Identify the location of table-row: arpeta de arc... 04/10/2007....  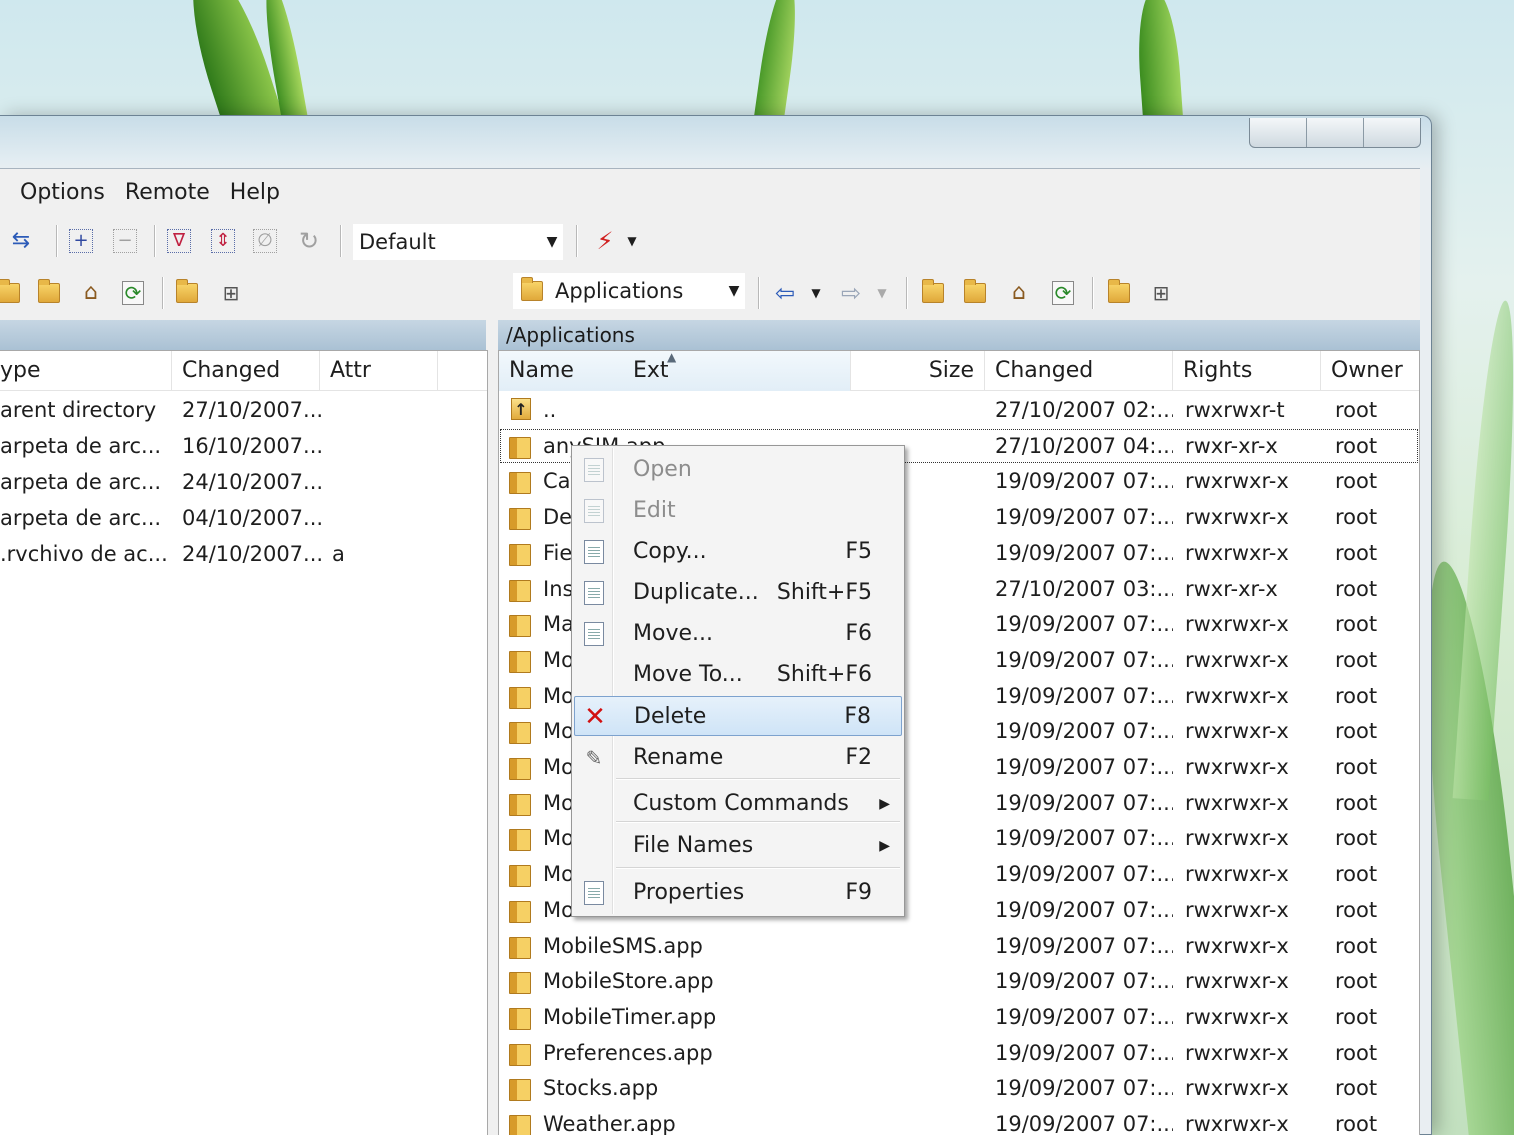
(243, 518).